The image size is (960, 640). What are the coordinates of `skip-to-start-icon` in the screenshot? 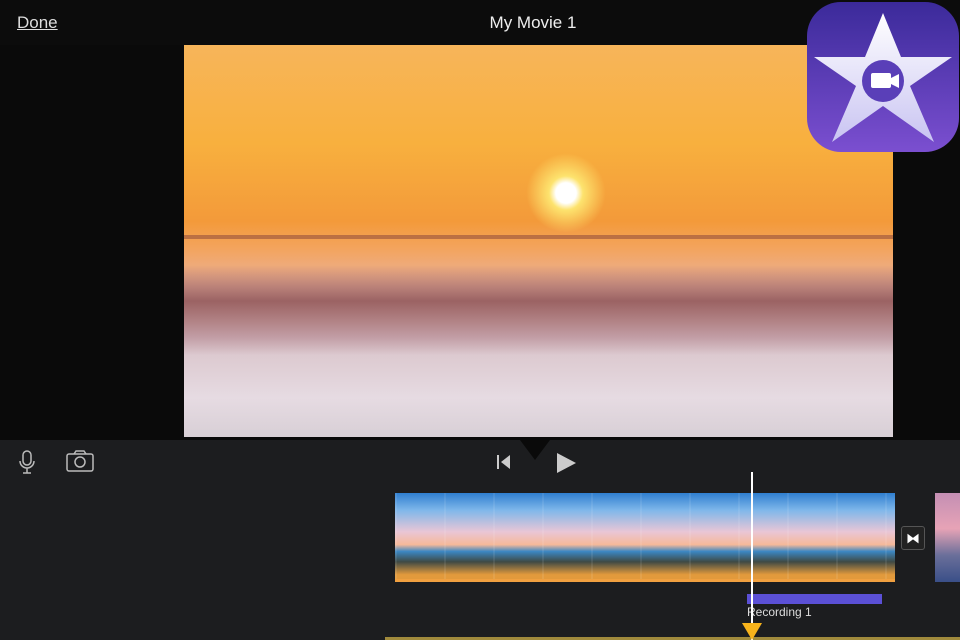 It's located at (504, 462).